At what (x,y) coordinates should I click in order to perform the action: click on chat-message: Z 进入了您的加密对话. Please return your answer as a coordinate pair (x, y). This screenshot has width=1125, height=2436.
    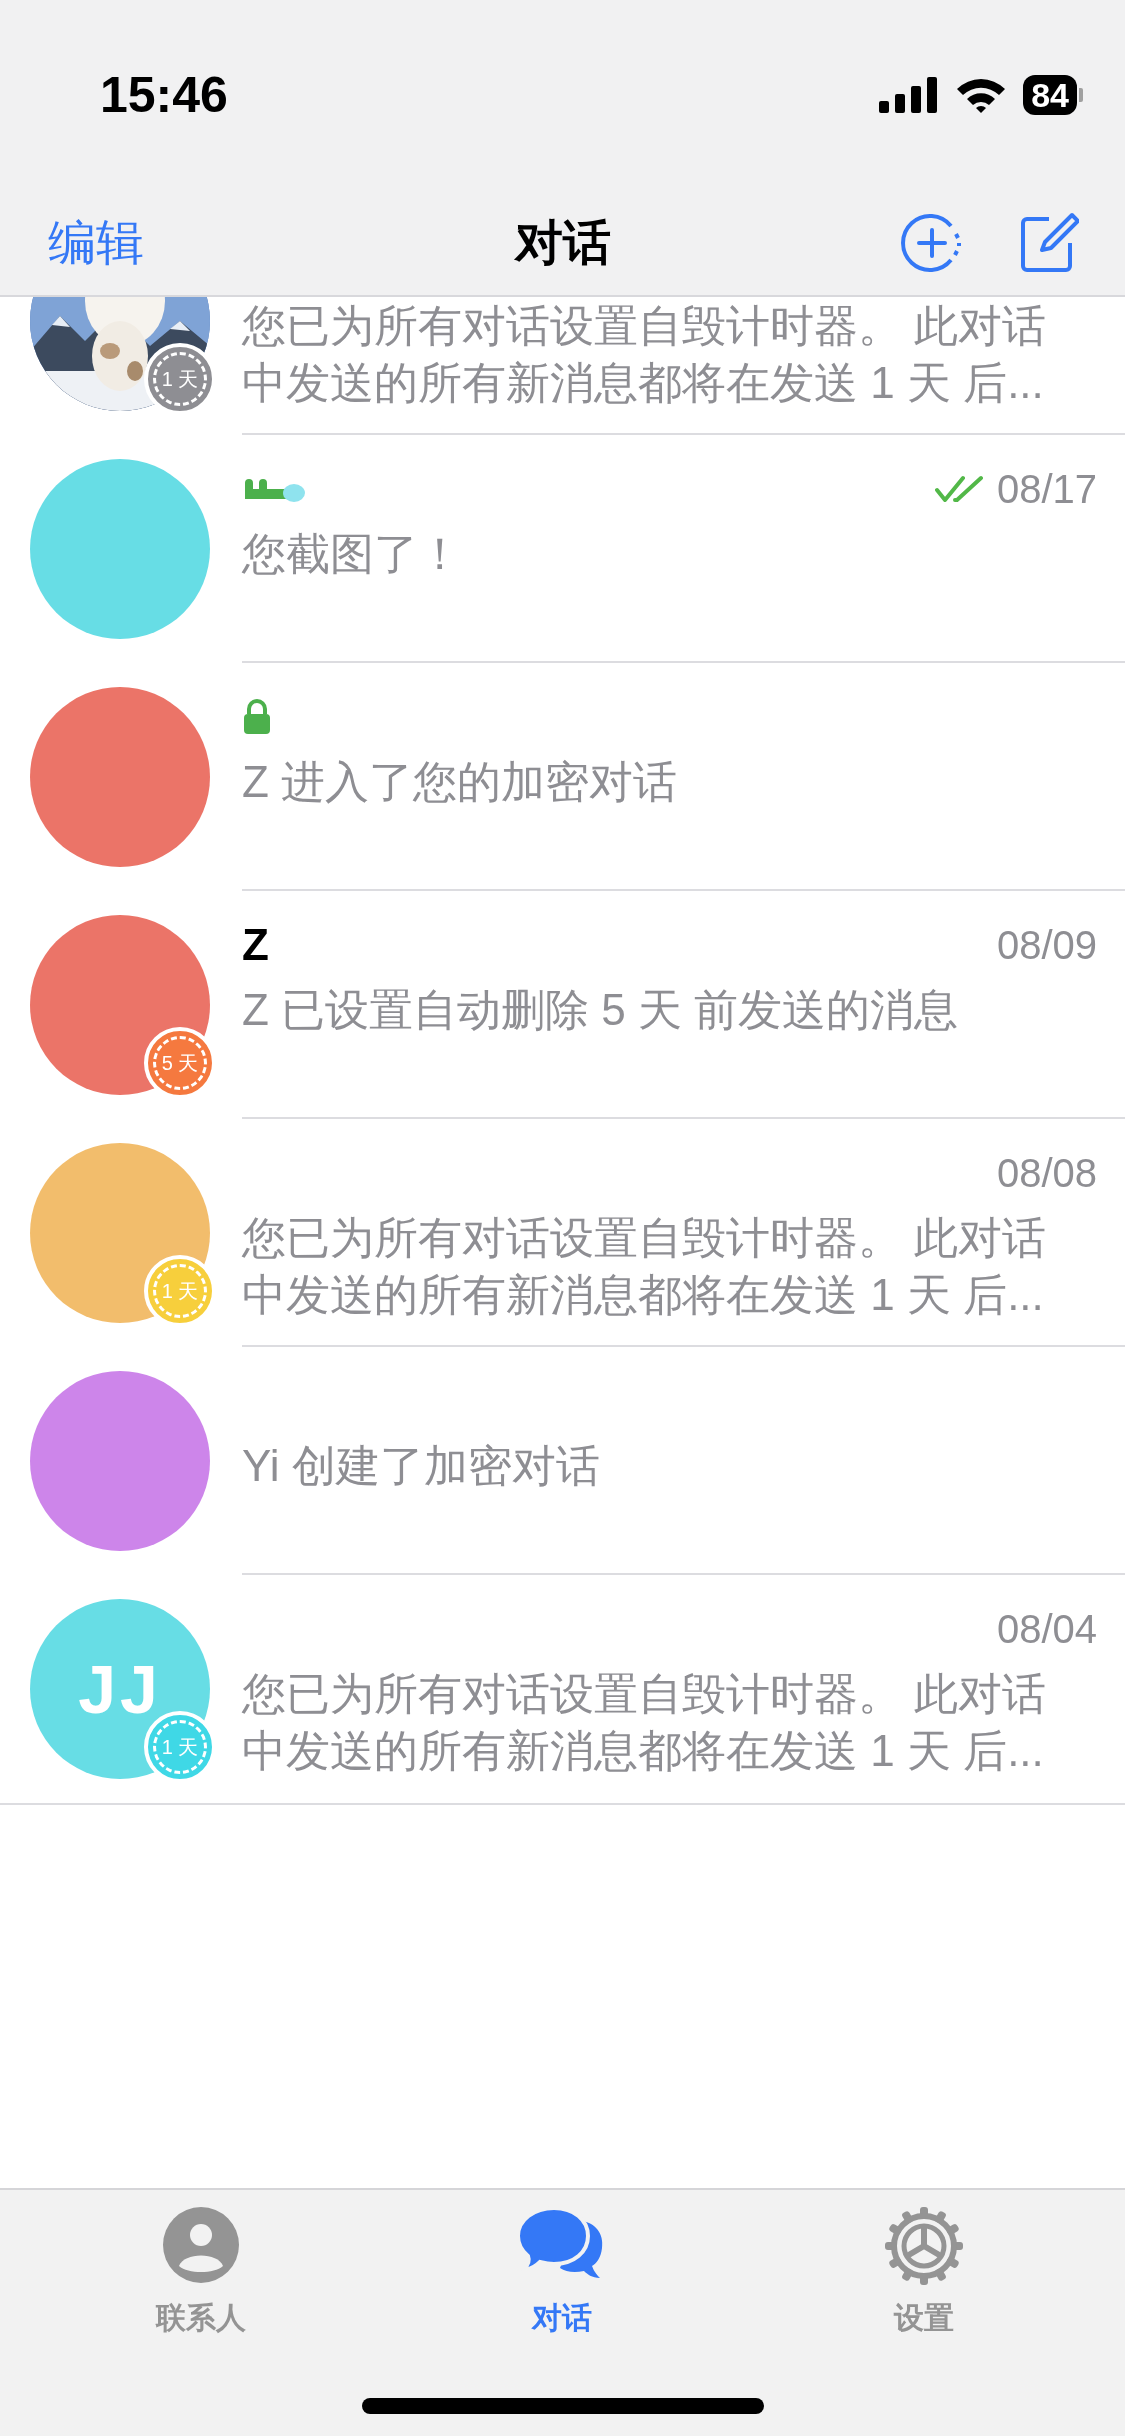
    Looking at the image, I should click on (460, 782).